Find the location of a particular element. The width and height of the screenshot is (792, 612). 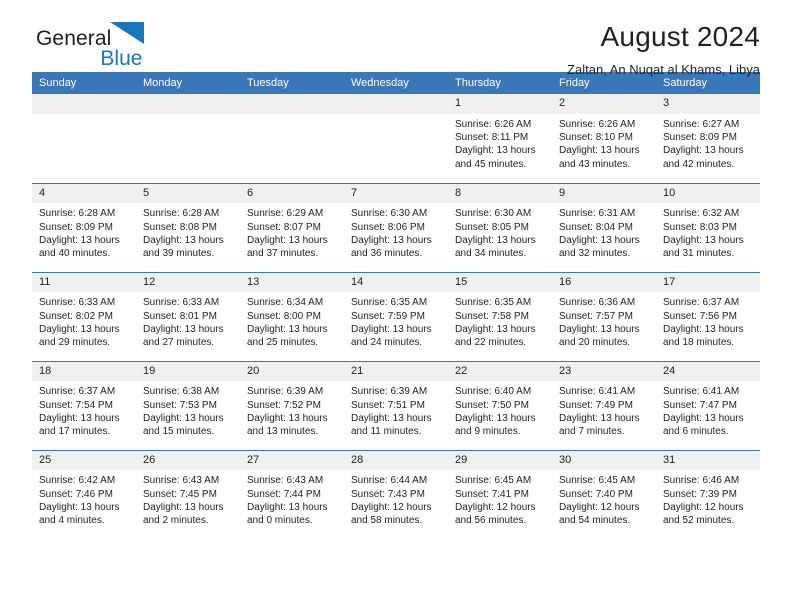

day-info-line: and 37 minutes. is located at coordinates (283, 254).